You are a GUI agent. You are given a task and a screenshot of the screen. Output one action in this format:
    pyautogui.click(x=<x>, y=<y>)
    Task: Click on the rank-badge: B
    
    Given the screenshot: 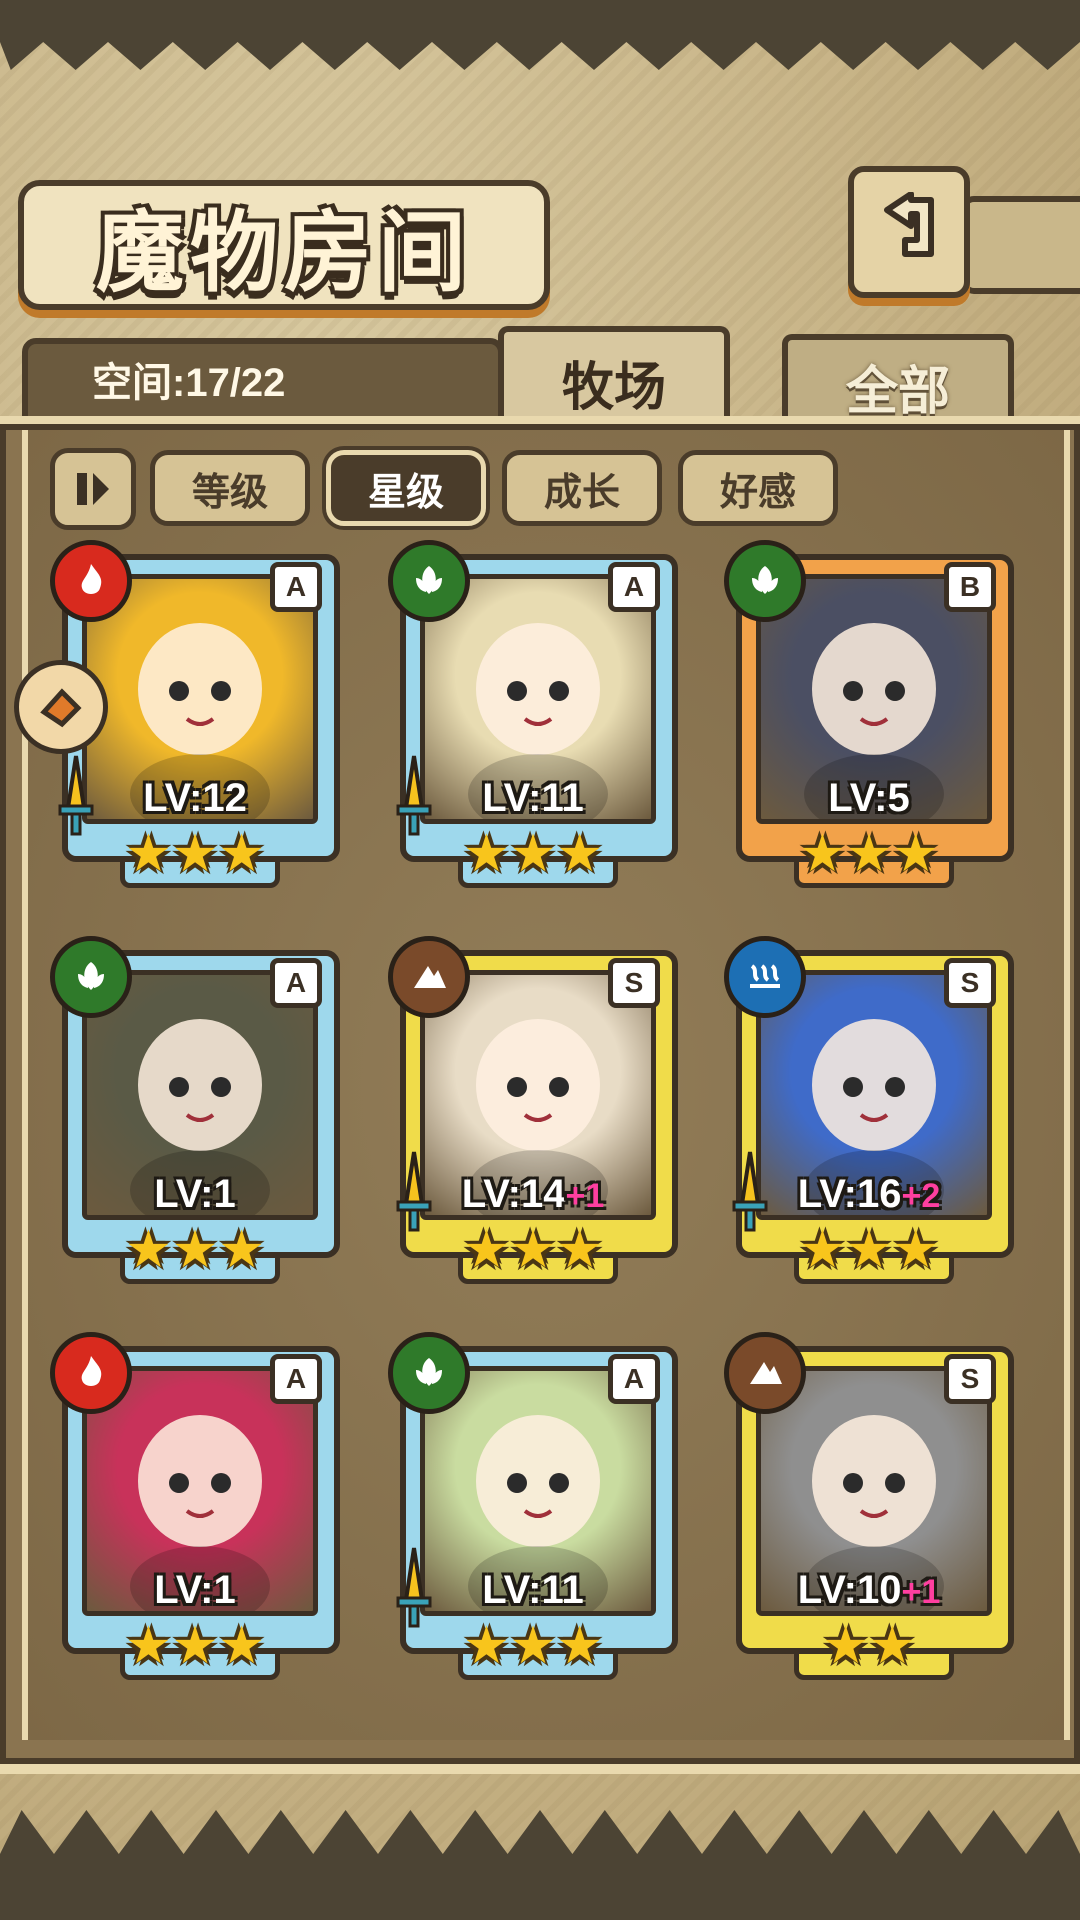 What is the action you would take?
    pyautogui.click(x=970, y=587)
    